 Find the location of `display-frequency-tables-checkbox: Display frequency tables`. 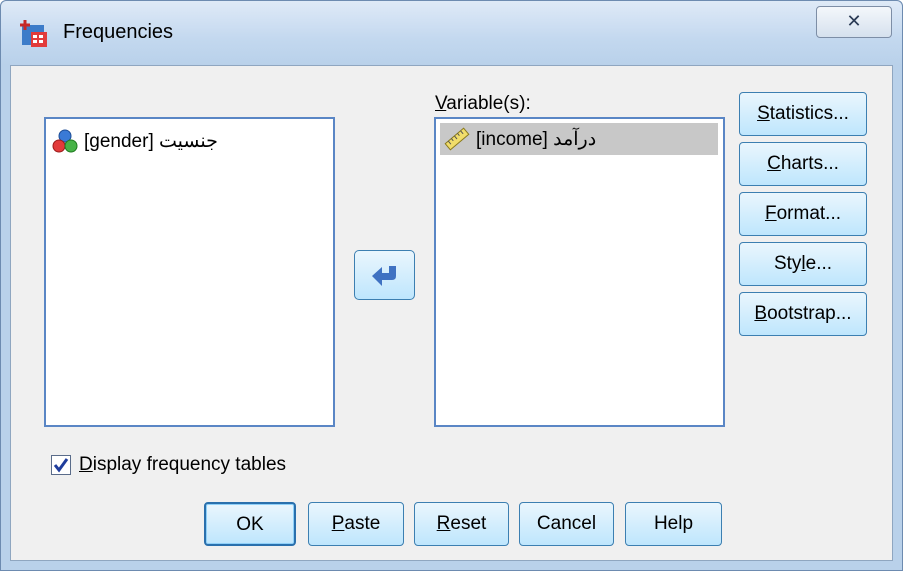

display-frequency-tables-checkbox: Display frequency tables is located at coordinates (168, 465).